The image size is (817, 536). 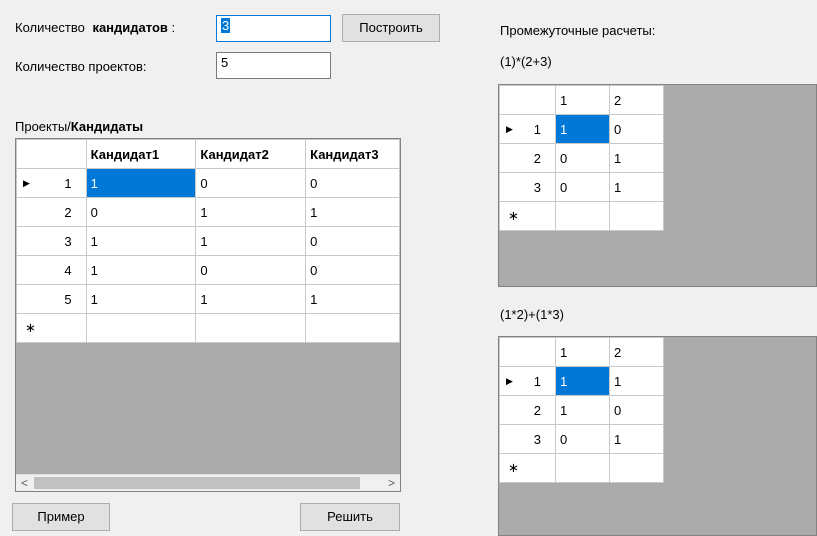 What do you see at coordinates (141, 154) in the screenshot?
I see `column-header-candidate1: Кандидат1` at bounding box center [141, 154].